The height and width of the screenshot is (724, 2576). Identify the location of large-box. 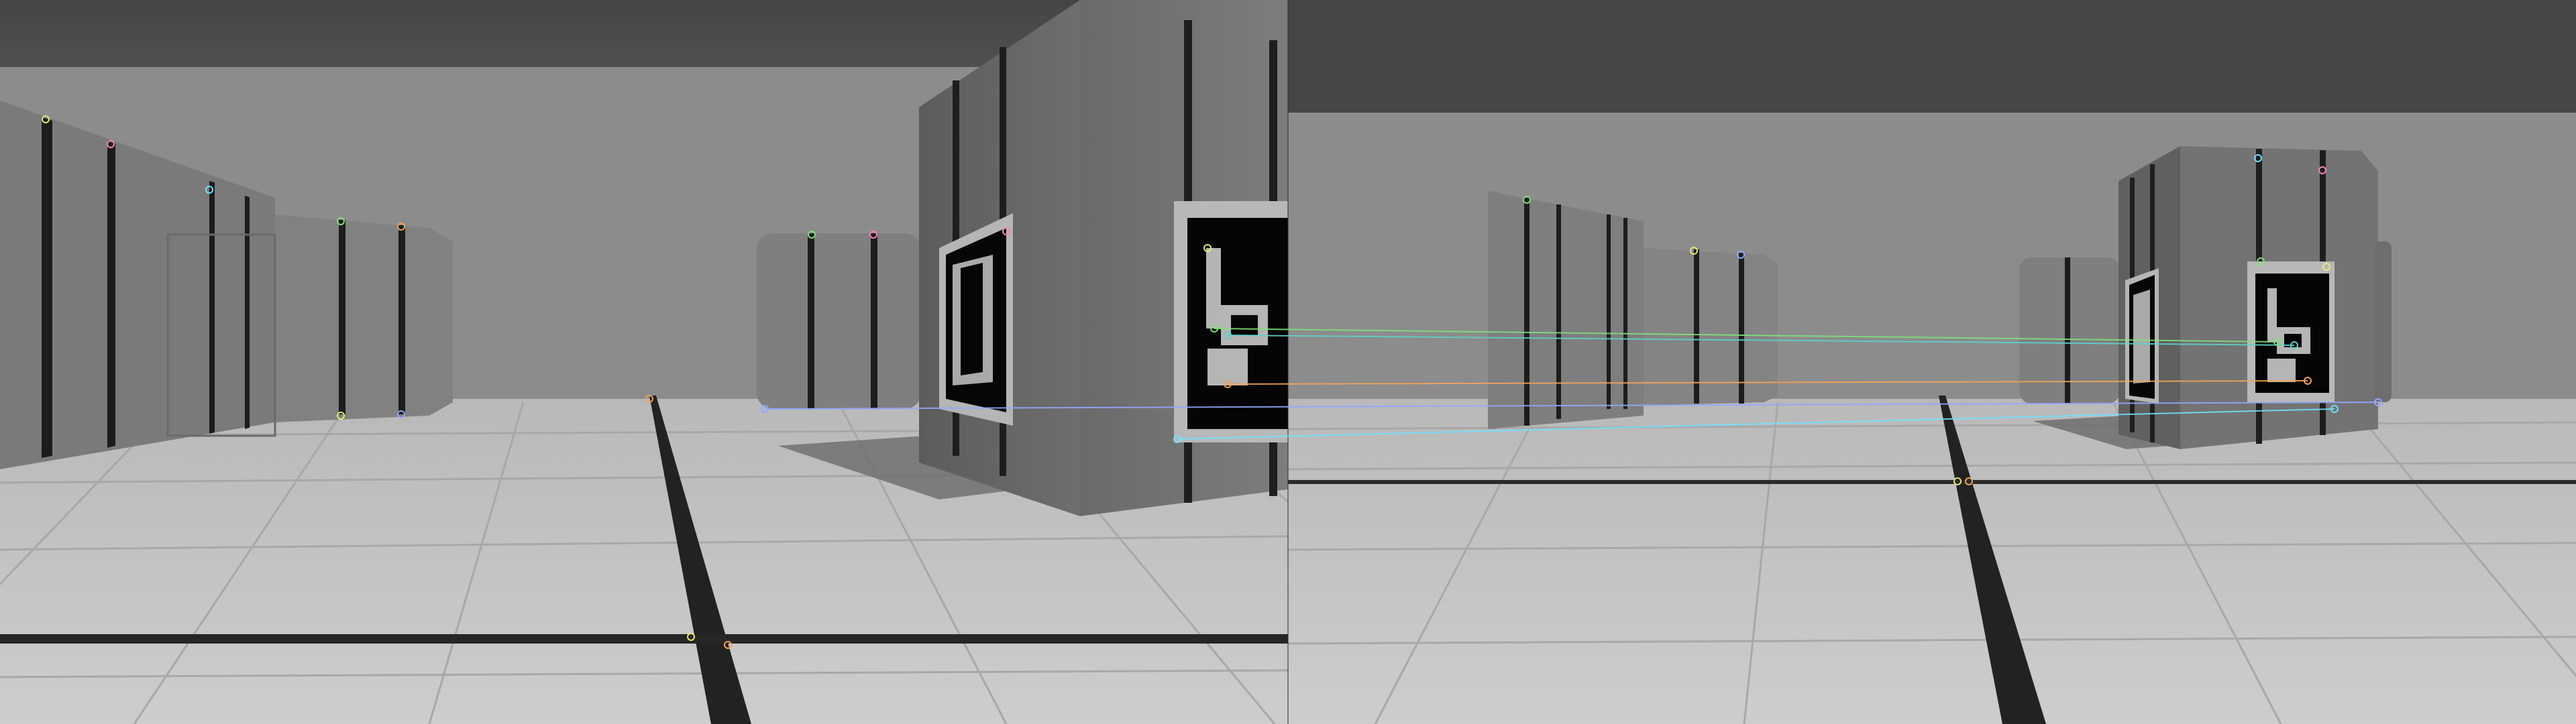
(1103, 258).